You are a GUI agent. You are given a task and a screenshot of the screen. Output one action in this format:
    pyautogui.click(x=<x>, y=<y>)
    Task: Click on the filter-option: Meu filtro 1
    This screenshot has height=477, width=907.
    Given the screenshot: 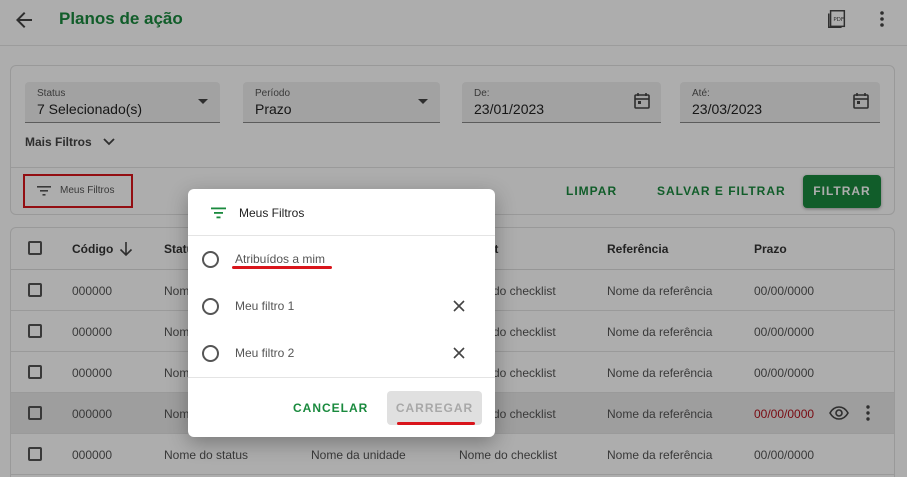 What is the action you would take?
    pyautogui.click(x=341, y=306)
    